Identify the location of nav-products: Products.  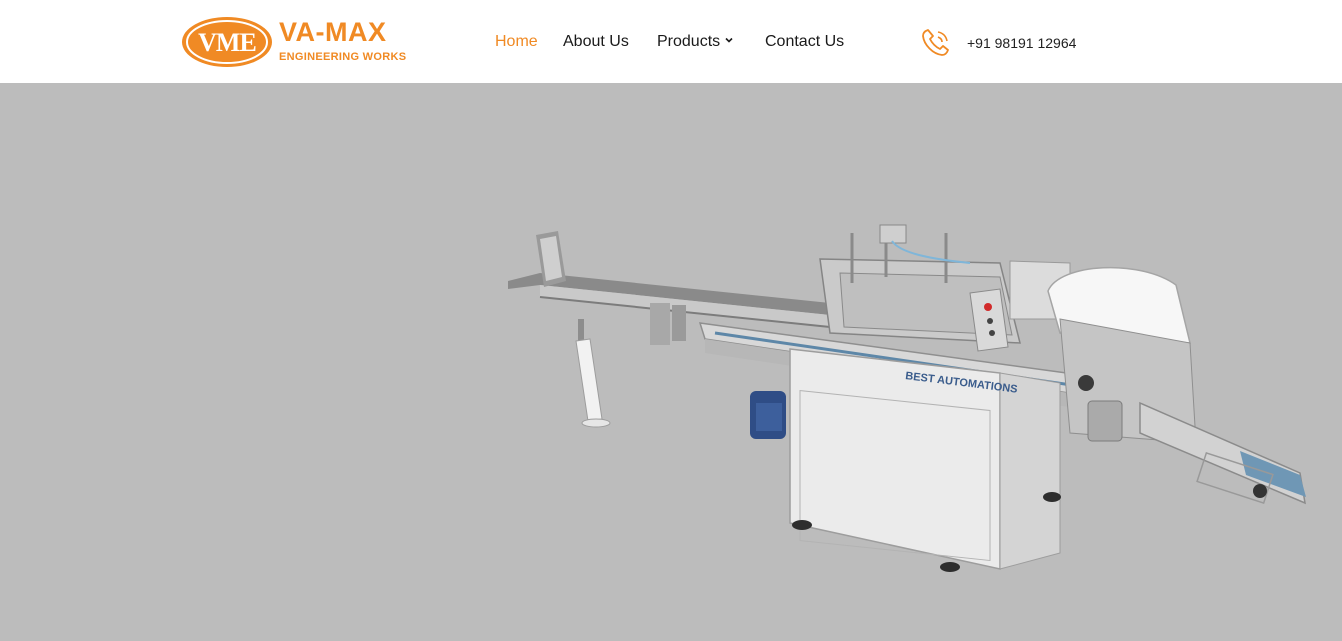
(695, 42).